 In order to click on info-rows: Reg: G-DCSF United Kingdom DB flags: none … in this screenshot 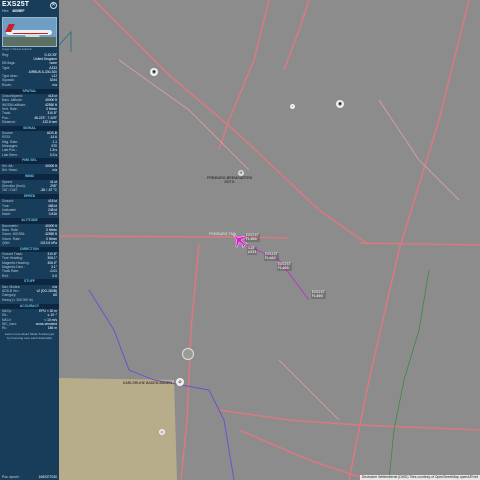, I will do `click(29, 70)`.